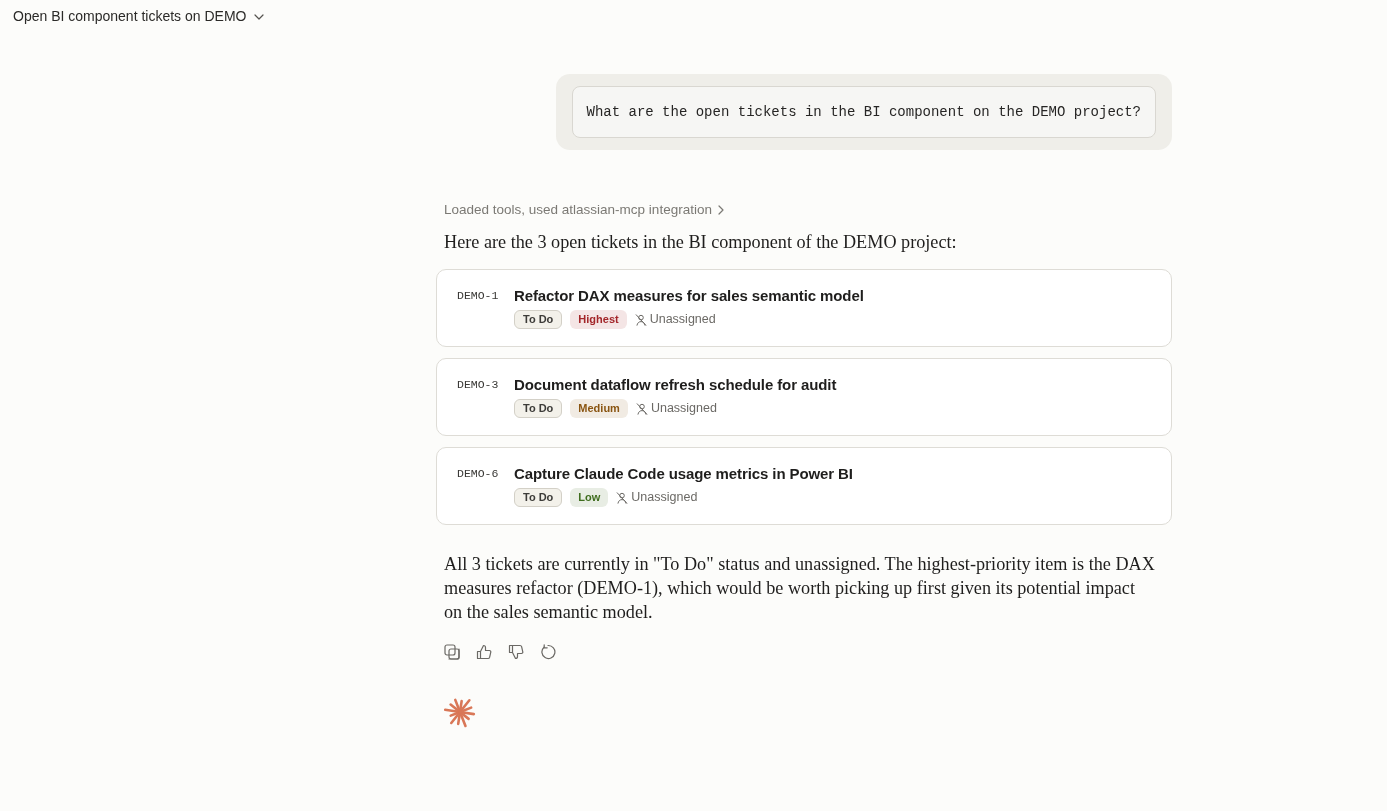 This screenshot has width=1387, height=811. Describe the element at coordinates (139, 16) in the screenshot. I see `chat-title-button: Open BI component tickets on DEMO` at that location.